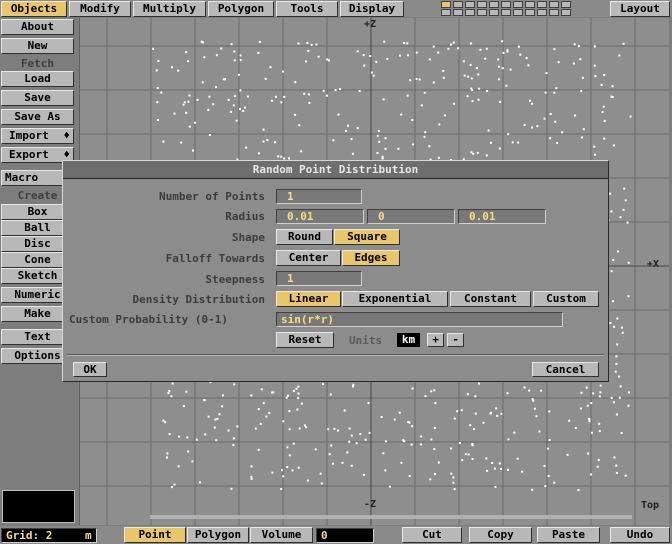 This screenshot has width=672, height=544. What do you see at coordinates (568, 535) in the screenshot?
I see `paste-button: Paste` at bounding box center [568, 535].